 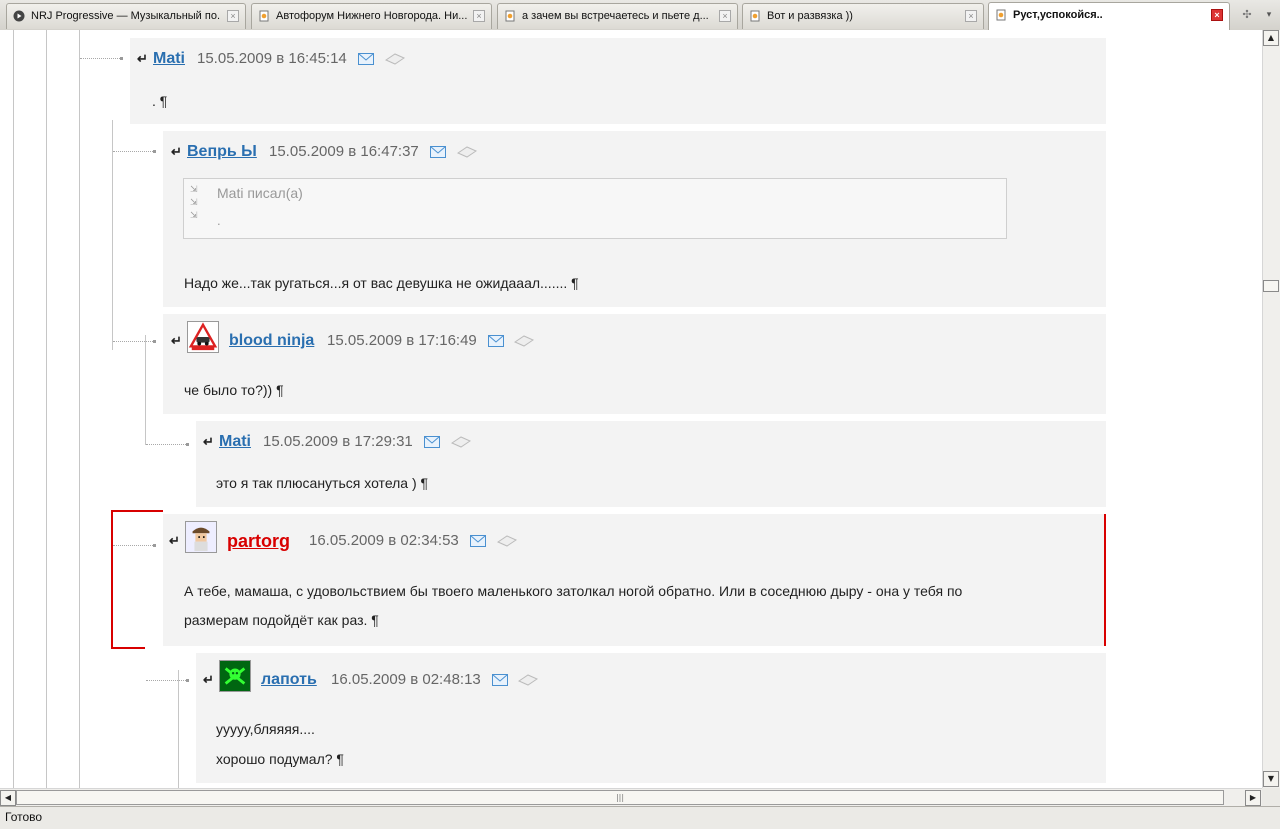 What do you see at coordinates (258, 541) in the screenshot?
I see `comment-author: partorg` at bounding box center [258, 541].